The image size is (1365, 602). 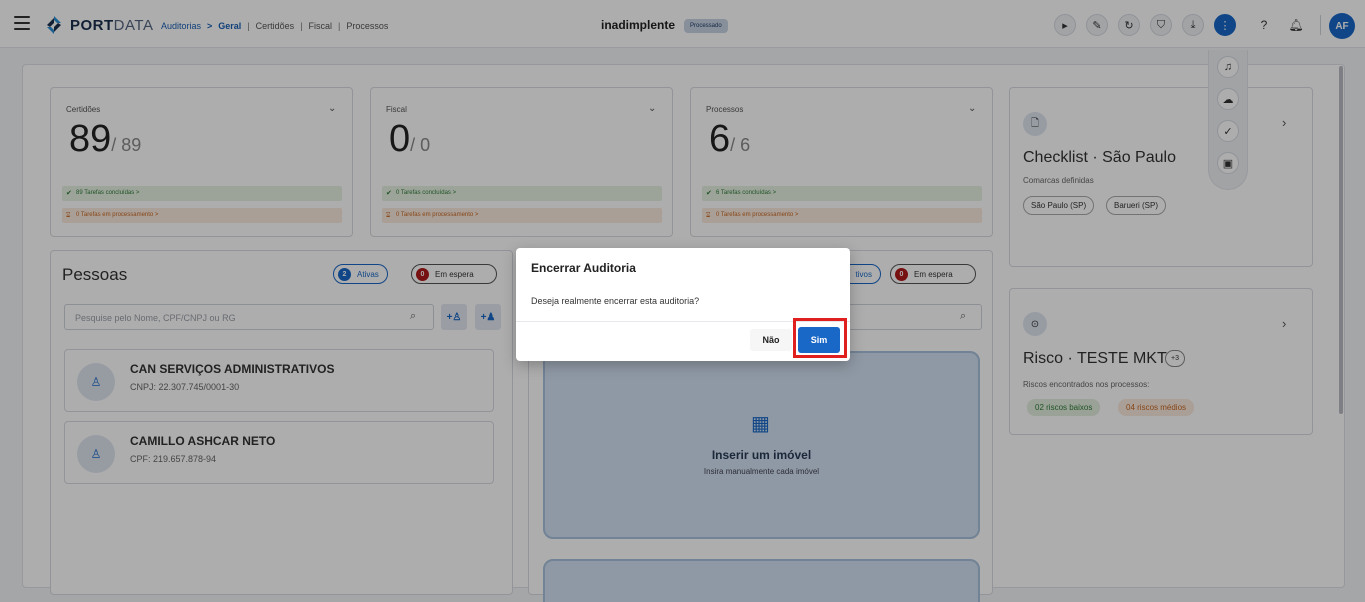 What do you see at coordinates (583, 268) in the screenshot?
I see `dialog-title: Encerrar Auditoria` at bounding box center [583, 268].